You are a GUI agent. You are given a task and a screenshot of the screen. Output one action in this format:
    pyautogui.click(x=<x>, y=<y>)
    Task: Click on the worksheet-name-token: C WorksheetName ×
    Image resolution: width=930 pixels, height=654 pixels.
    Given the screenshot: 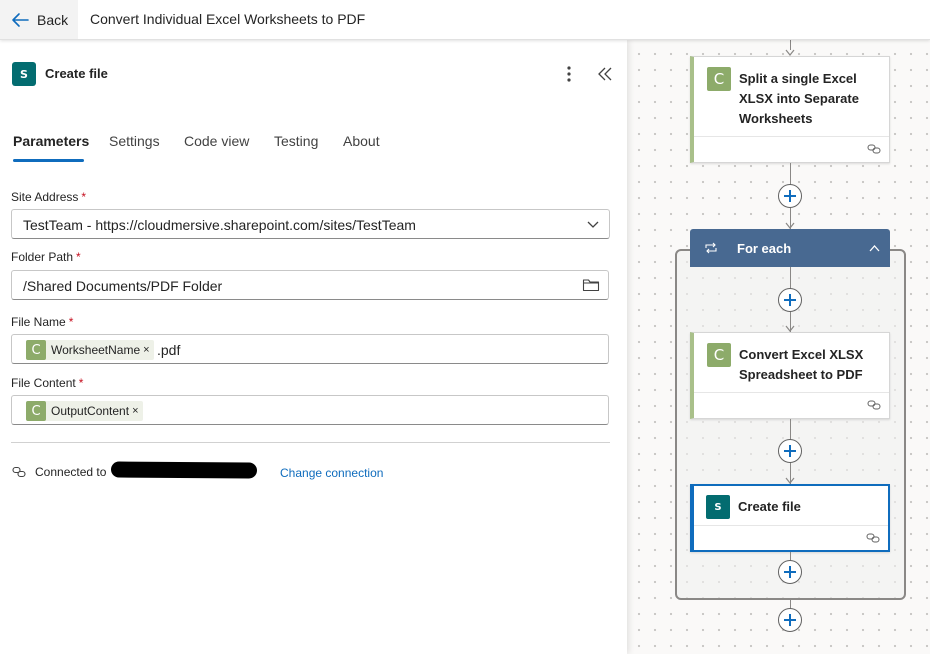 What is the action you would take?
    pyautogui.click(x=90, y=350)
    